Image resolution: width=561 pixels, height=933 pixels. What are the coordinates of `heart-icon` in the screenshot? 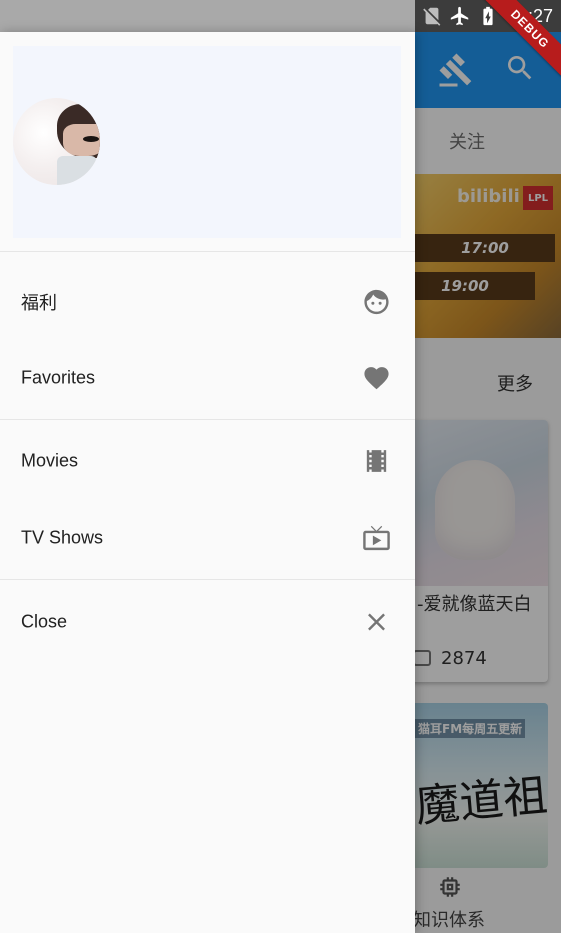 It's located at (376, 378).